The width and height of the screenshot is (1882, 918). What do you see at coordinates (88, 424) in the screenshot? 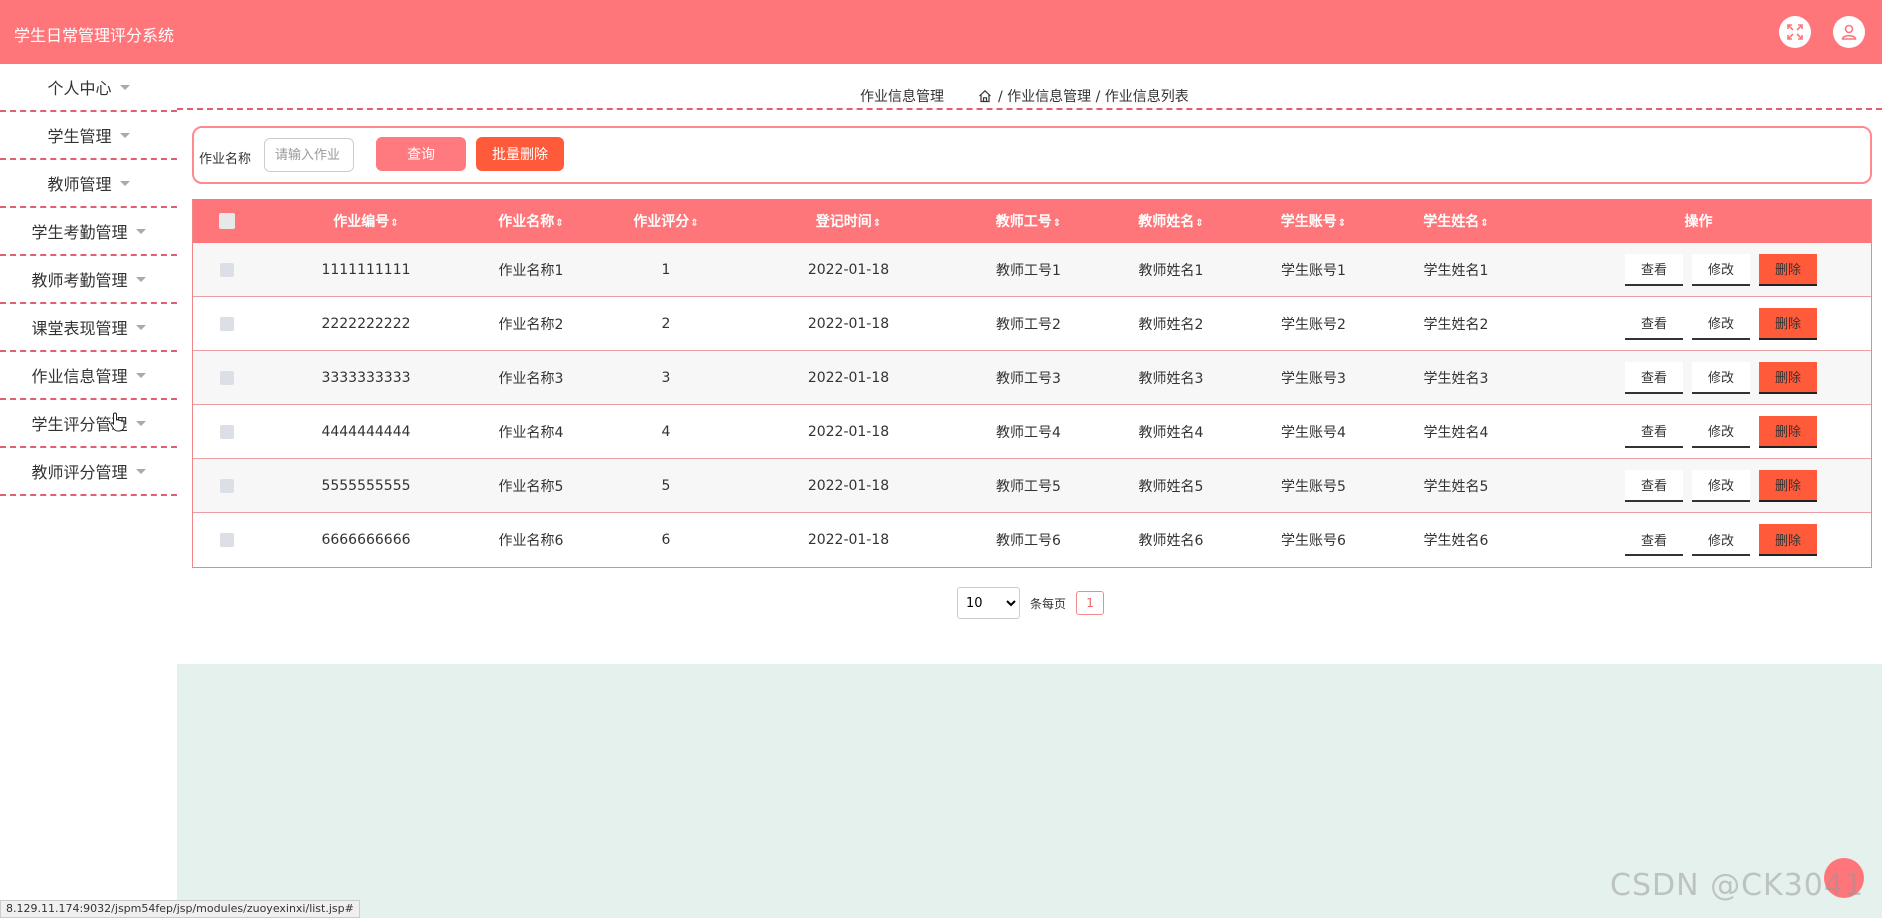
I see `sidebar-item-student-scoring: 学生评分管理` at bounding box center [88, 424].